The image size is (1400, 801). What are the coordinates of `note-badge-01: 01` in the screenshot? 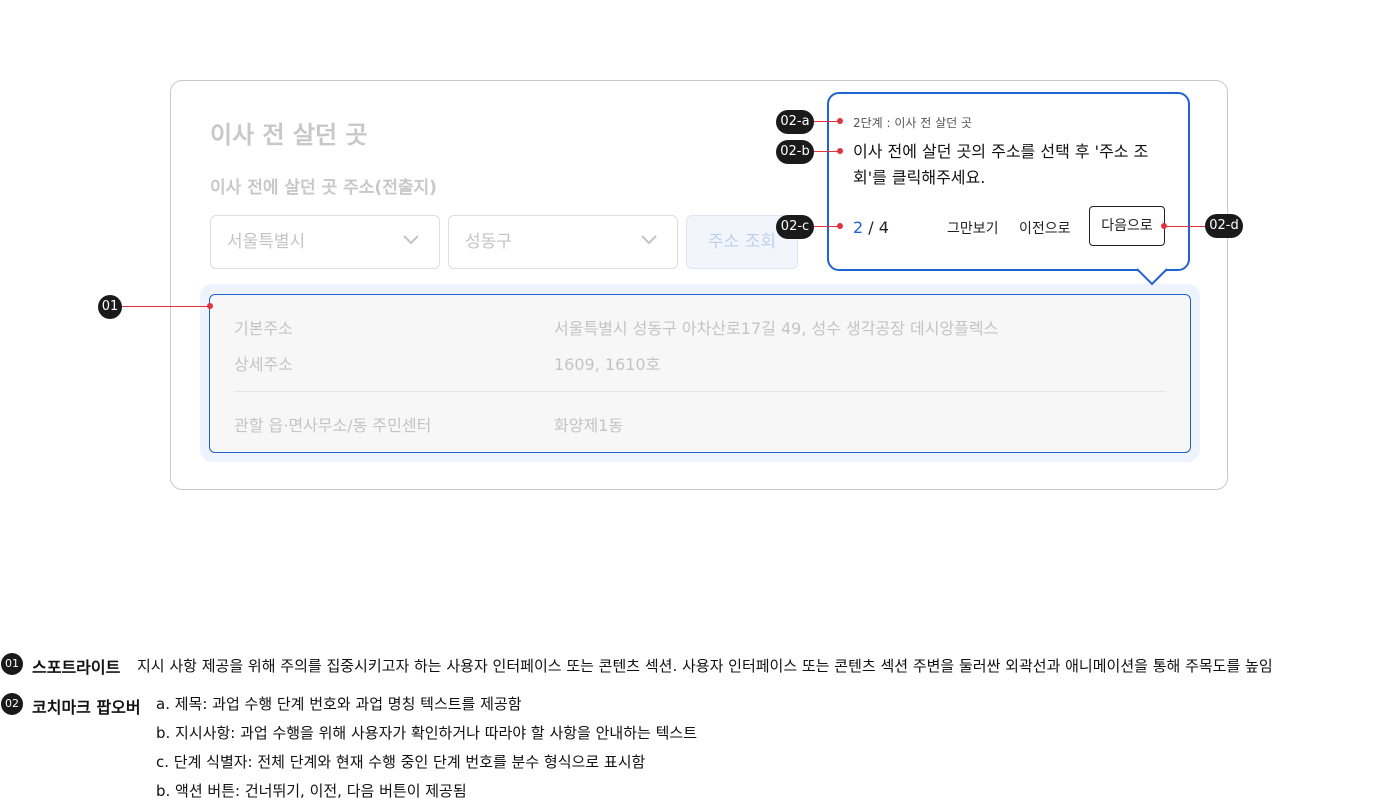 It's located at (12, 664).